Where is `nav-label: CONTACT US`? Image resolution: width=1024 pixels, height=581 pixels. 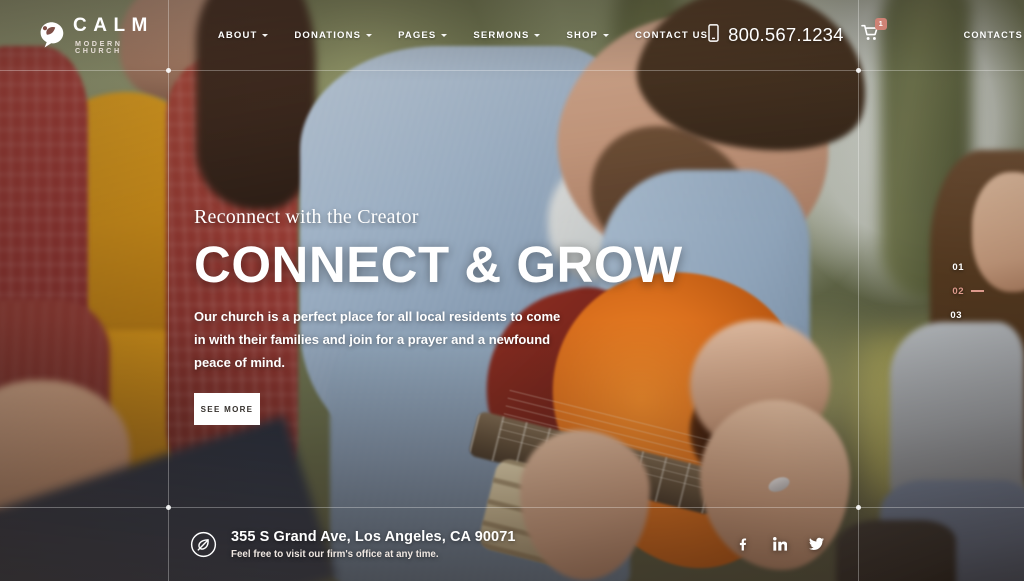
nav-label: CONTACT US is located at coordinates (672, 35).